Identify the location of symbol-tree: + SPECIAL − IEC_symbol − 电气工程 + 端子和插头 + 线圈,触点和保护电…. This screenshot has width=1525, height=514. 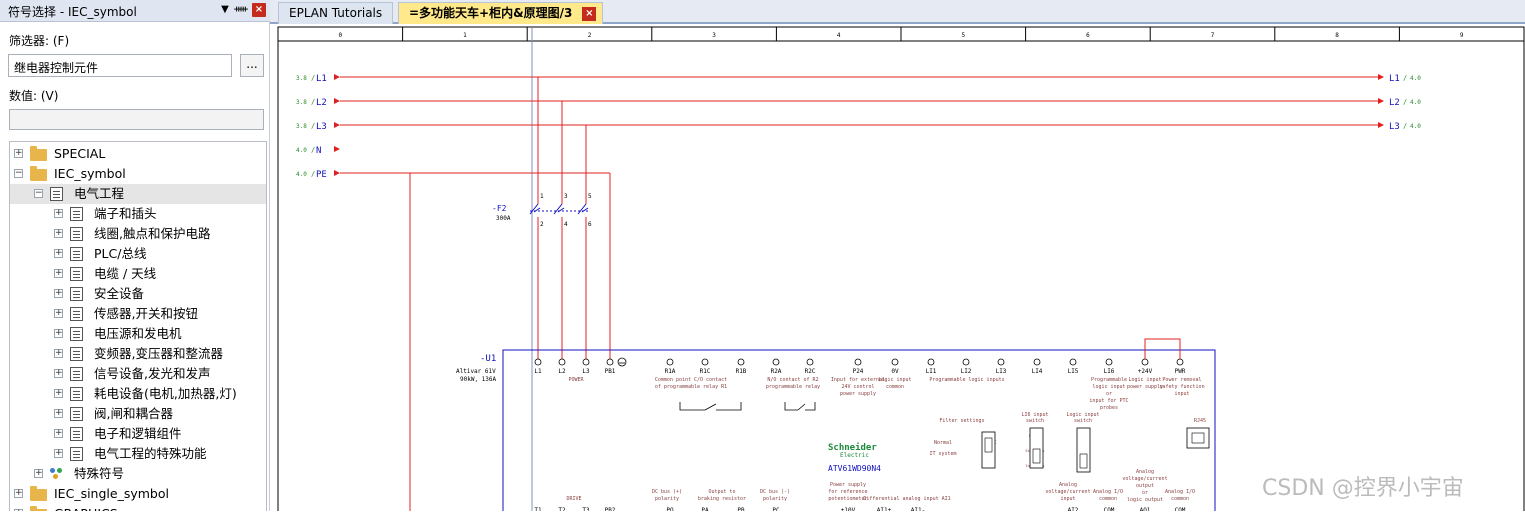
(138, 326).